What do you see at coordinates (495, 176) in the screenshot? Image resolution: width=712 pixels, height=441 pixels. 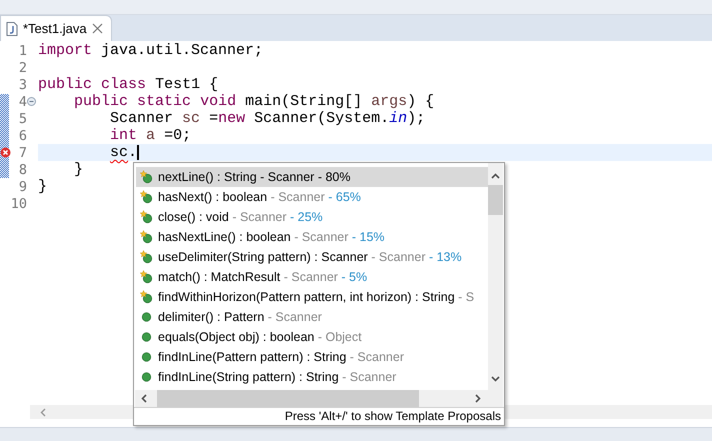 I see `scroll-up-icon` at bounding box center [495, 176].